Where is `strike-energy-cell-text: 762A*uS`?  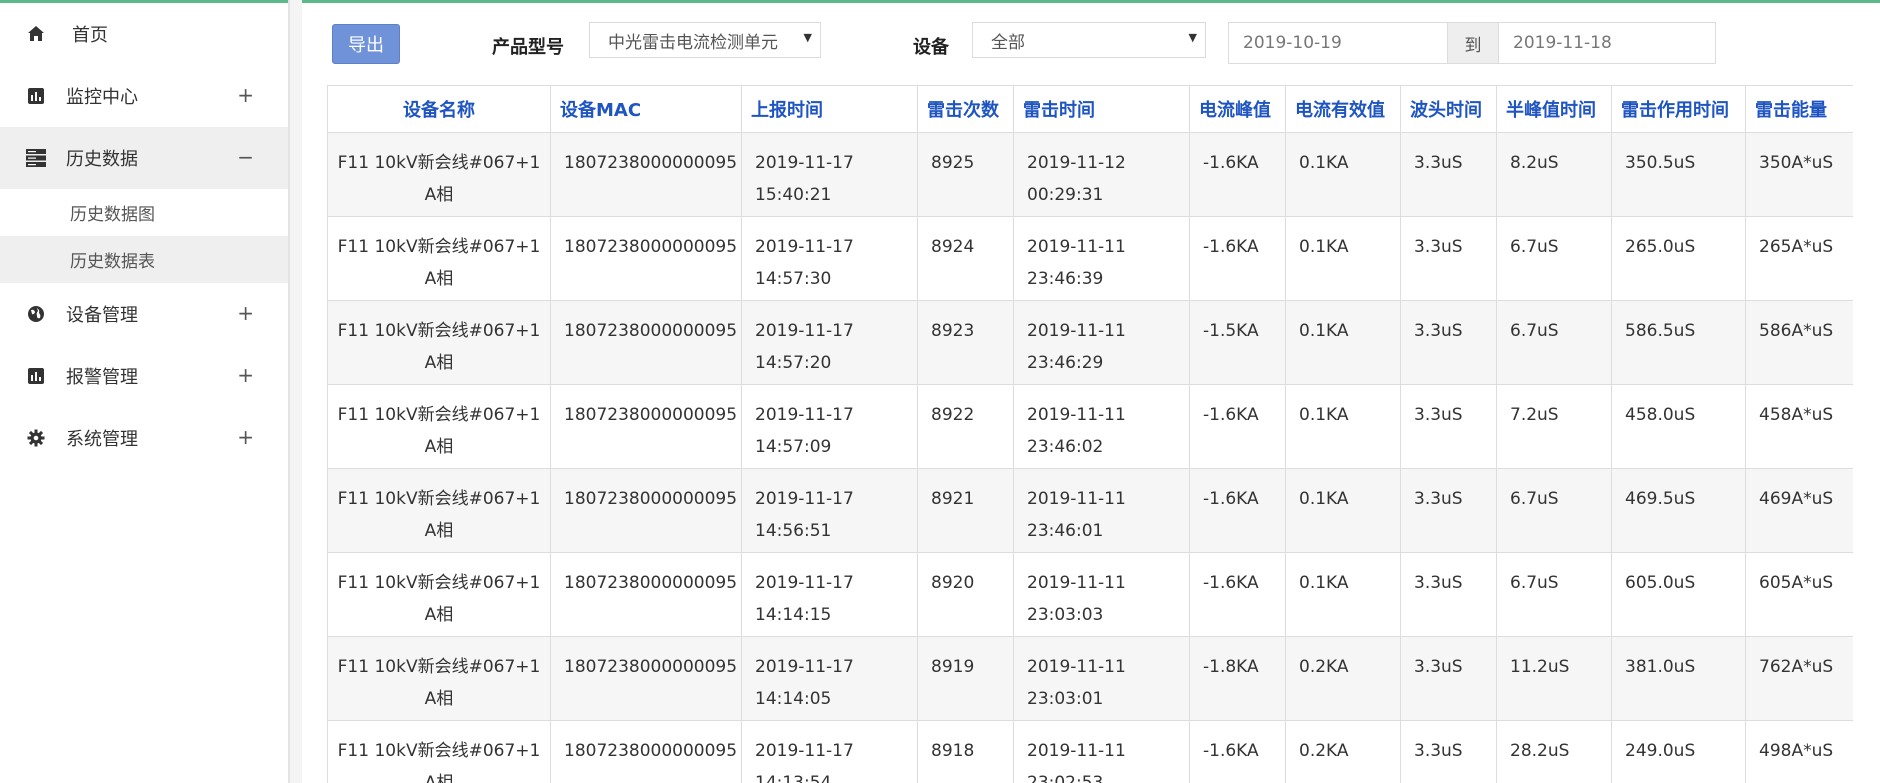
strike-energy-cell-text: 762A*uS is located at coordinates (1796, 667).